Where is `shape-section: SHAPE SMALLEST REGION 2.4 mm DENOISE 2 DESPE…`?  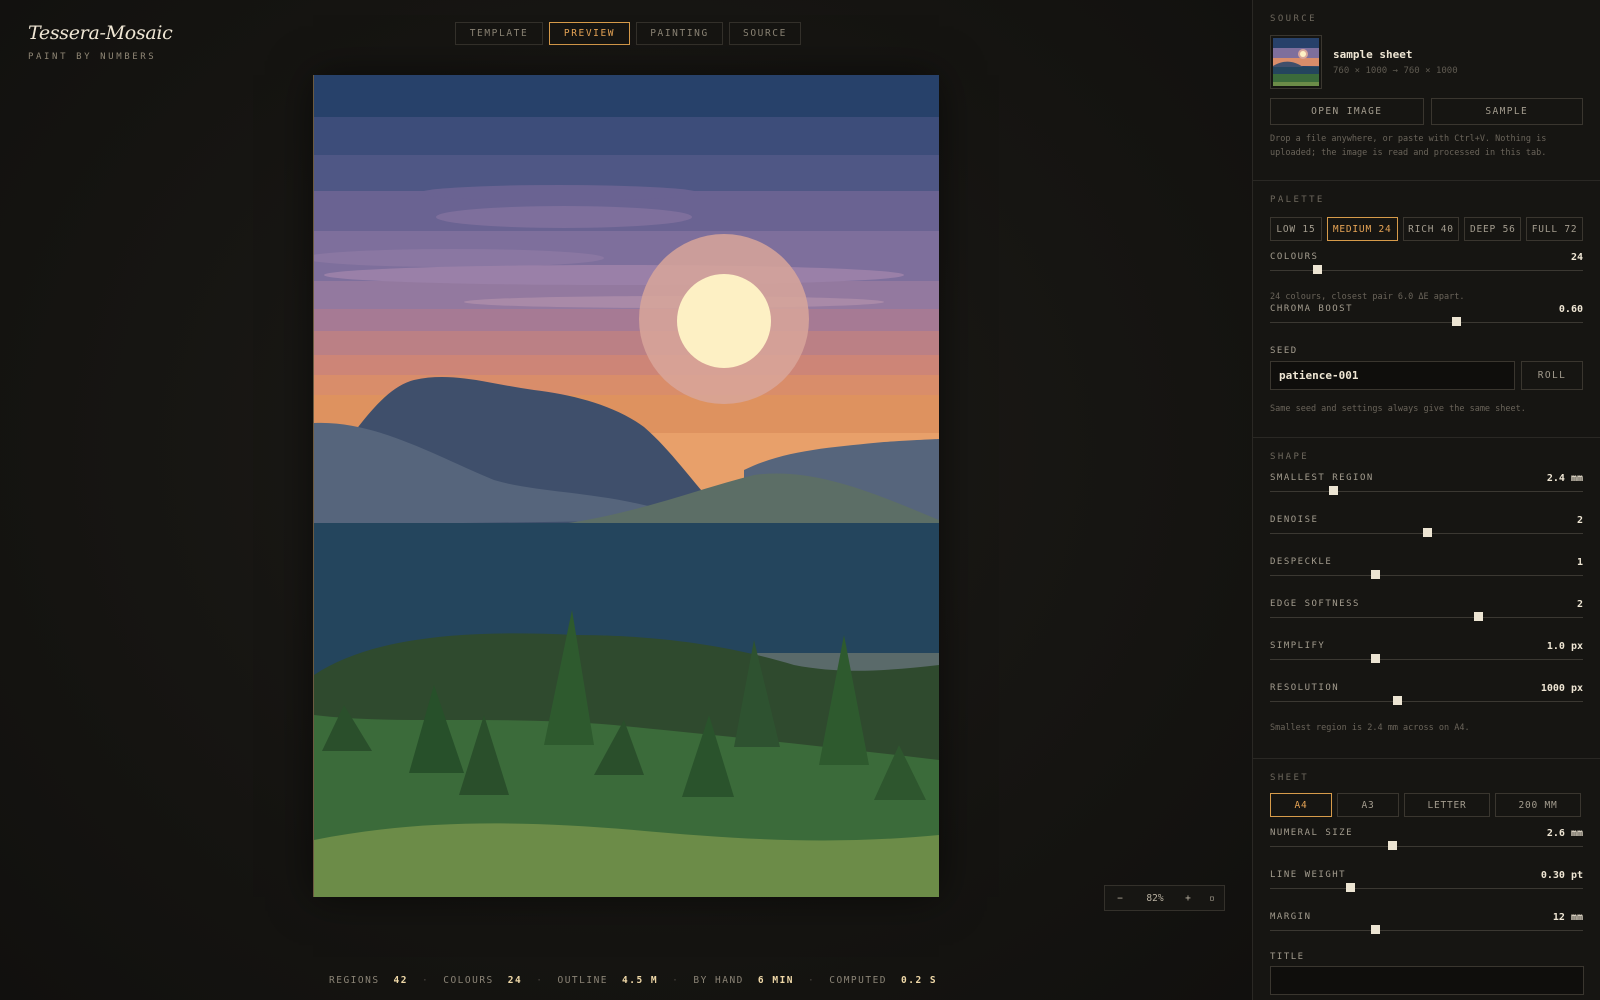 shape-section: SHAPE SMALLEST REGION 2.4 mm DENOISE 2 DESPE… is located at coordinates (1426, 598).